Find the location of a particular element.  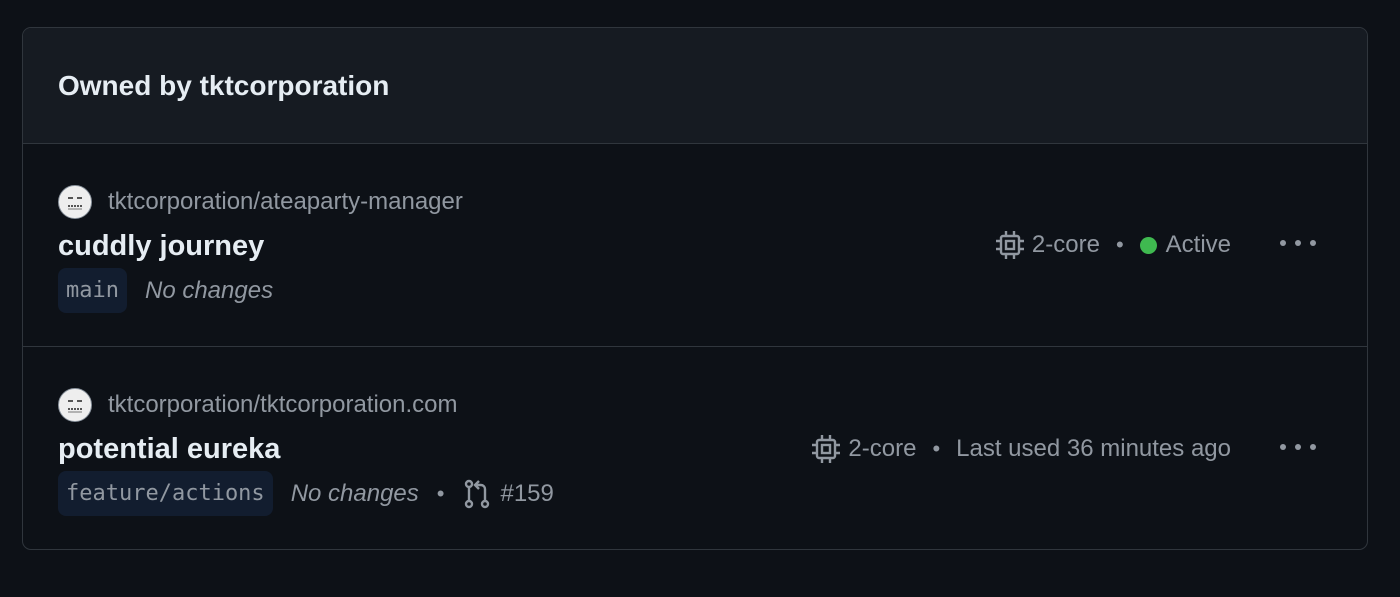

panel-title: Owned by tktcorporation is located at coordinates (224, 85).